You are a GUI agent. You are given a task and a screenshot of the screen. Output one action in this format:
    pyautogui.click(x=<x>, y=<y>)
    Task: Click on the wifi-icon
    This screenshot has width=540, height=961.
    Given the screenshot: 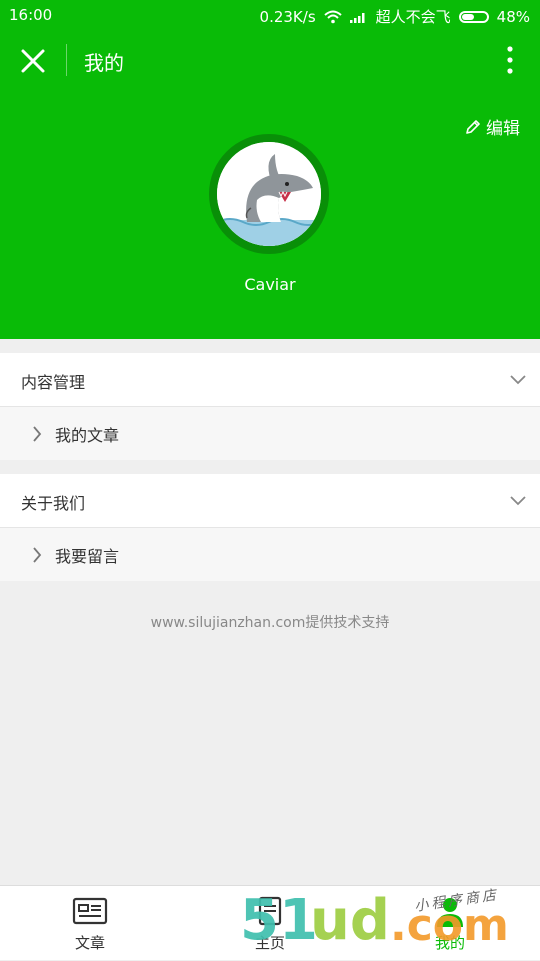 What is the action you would take?
    pyautogui.click(x=332, y=16)
    